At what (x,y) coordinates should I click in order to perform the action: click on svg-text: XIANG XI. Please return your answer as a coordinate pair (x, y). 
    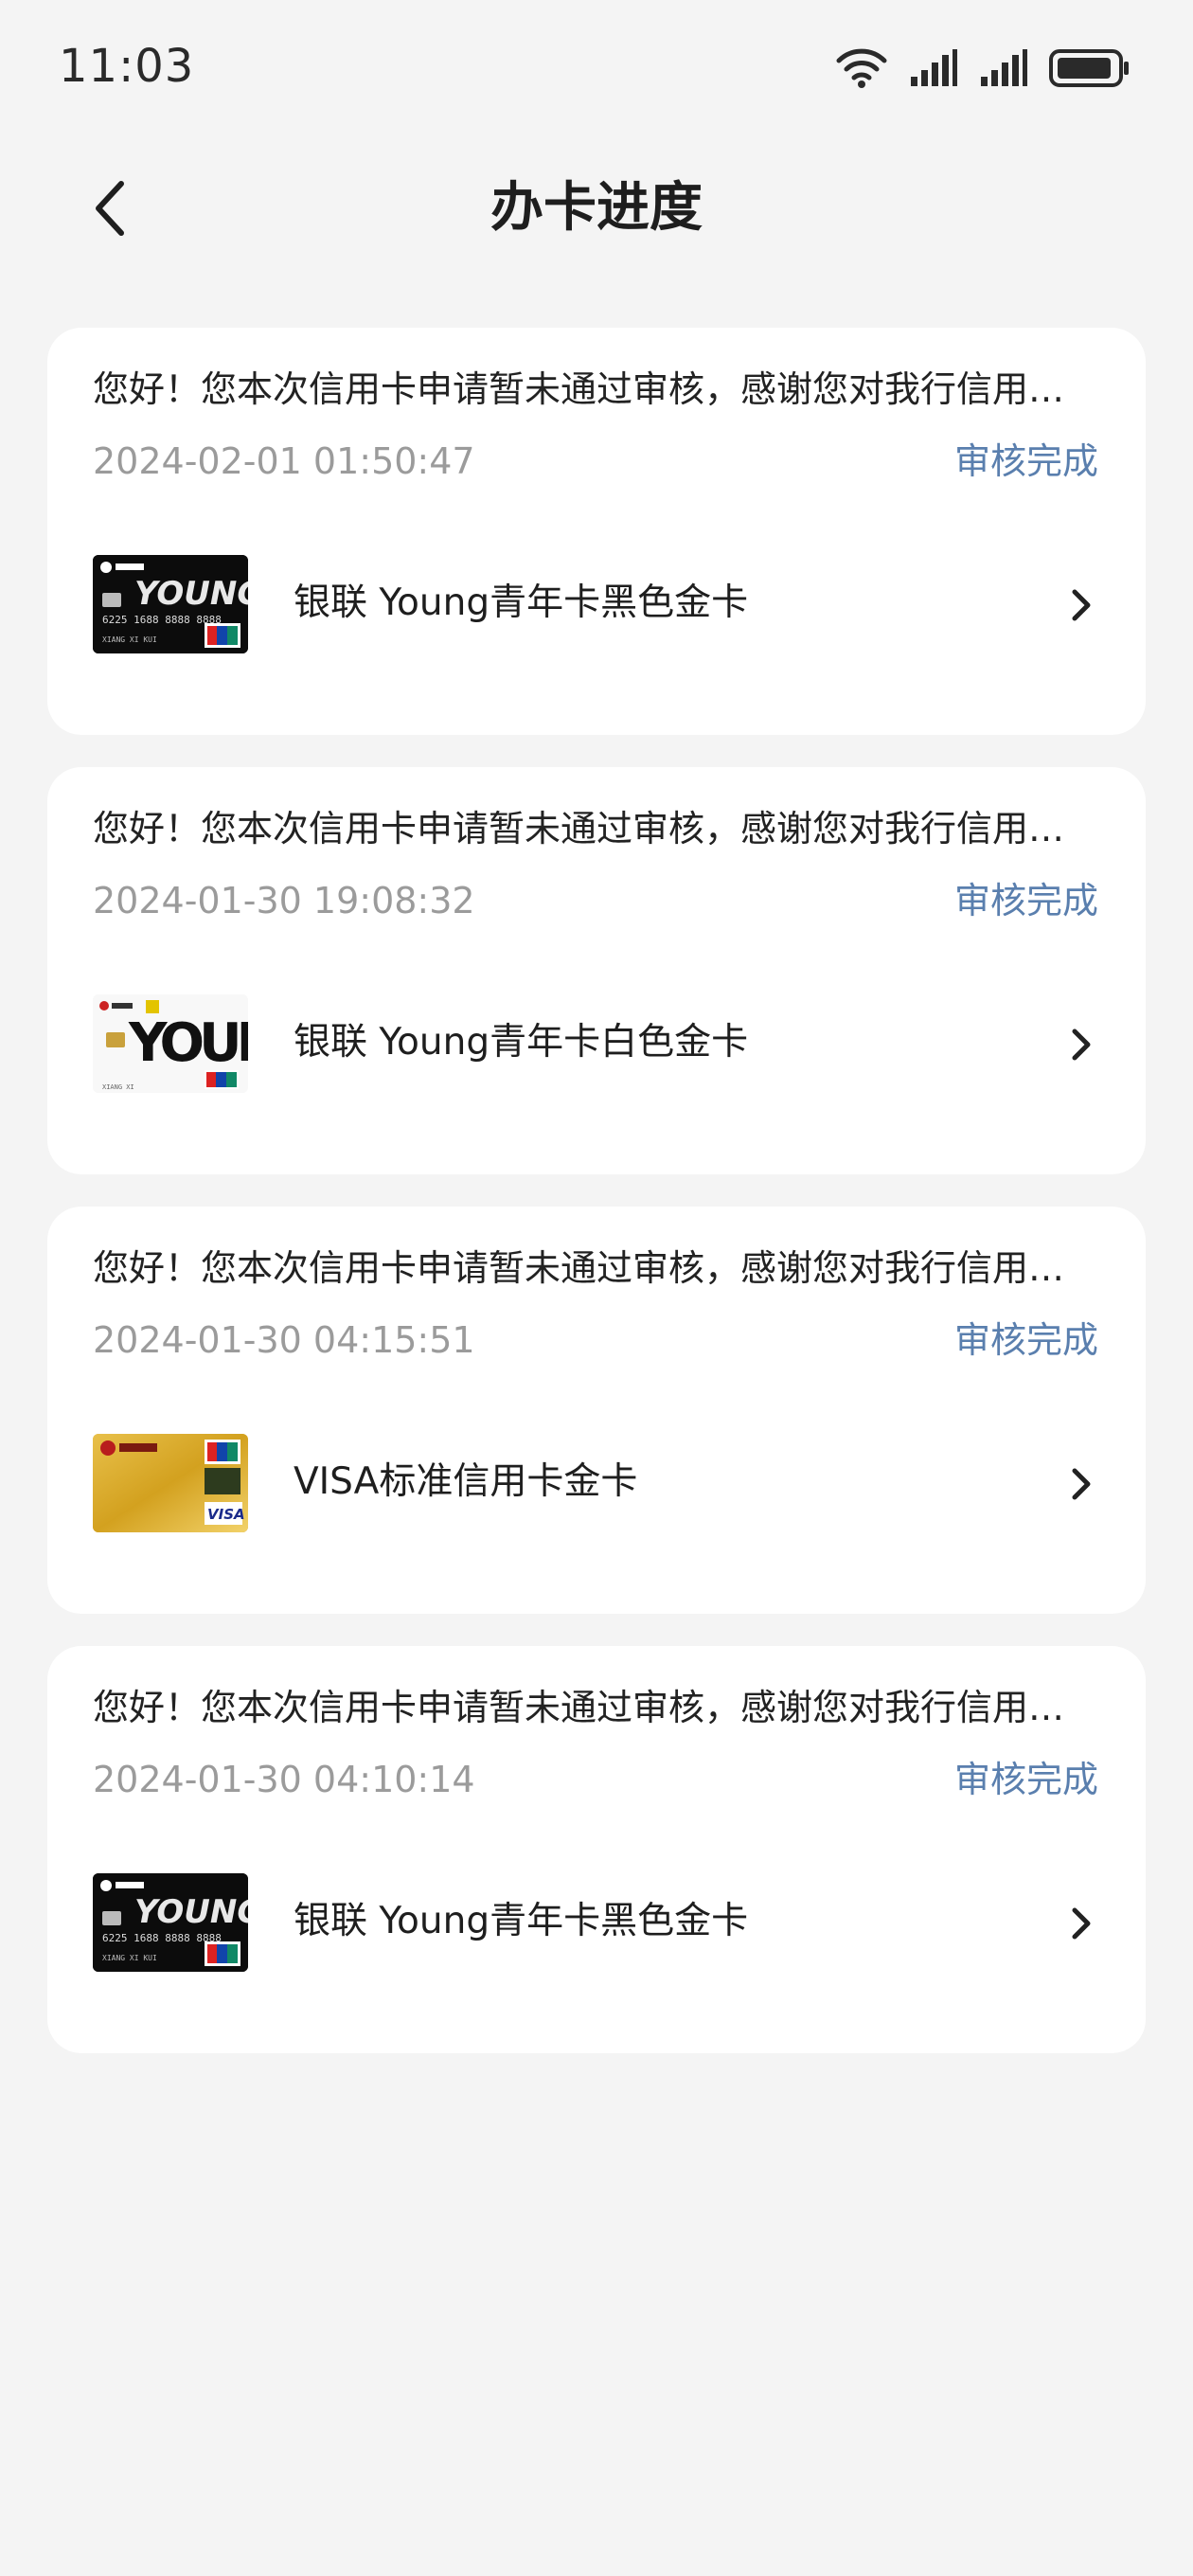
    Looking at the image, I should click on (118, 1087).